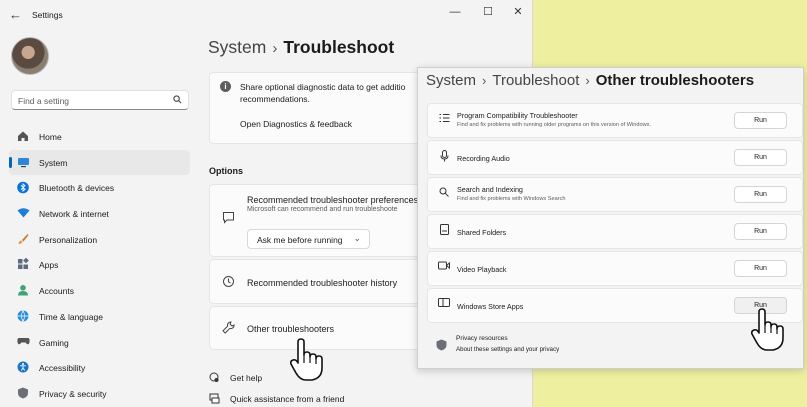  Describe the element at coordinates (535, 80) in the screenshot. I see `breadcrumb-troubleshoot: Troubleshoot` at that location.